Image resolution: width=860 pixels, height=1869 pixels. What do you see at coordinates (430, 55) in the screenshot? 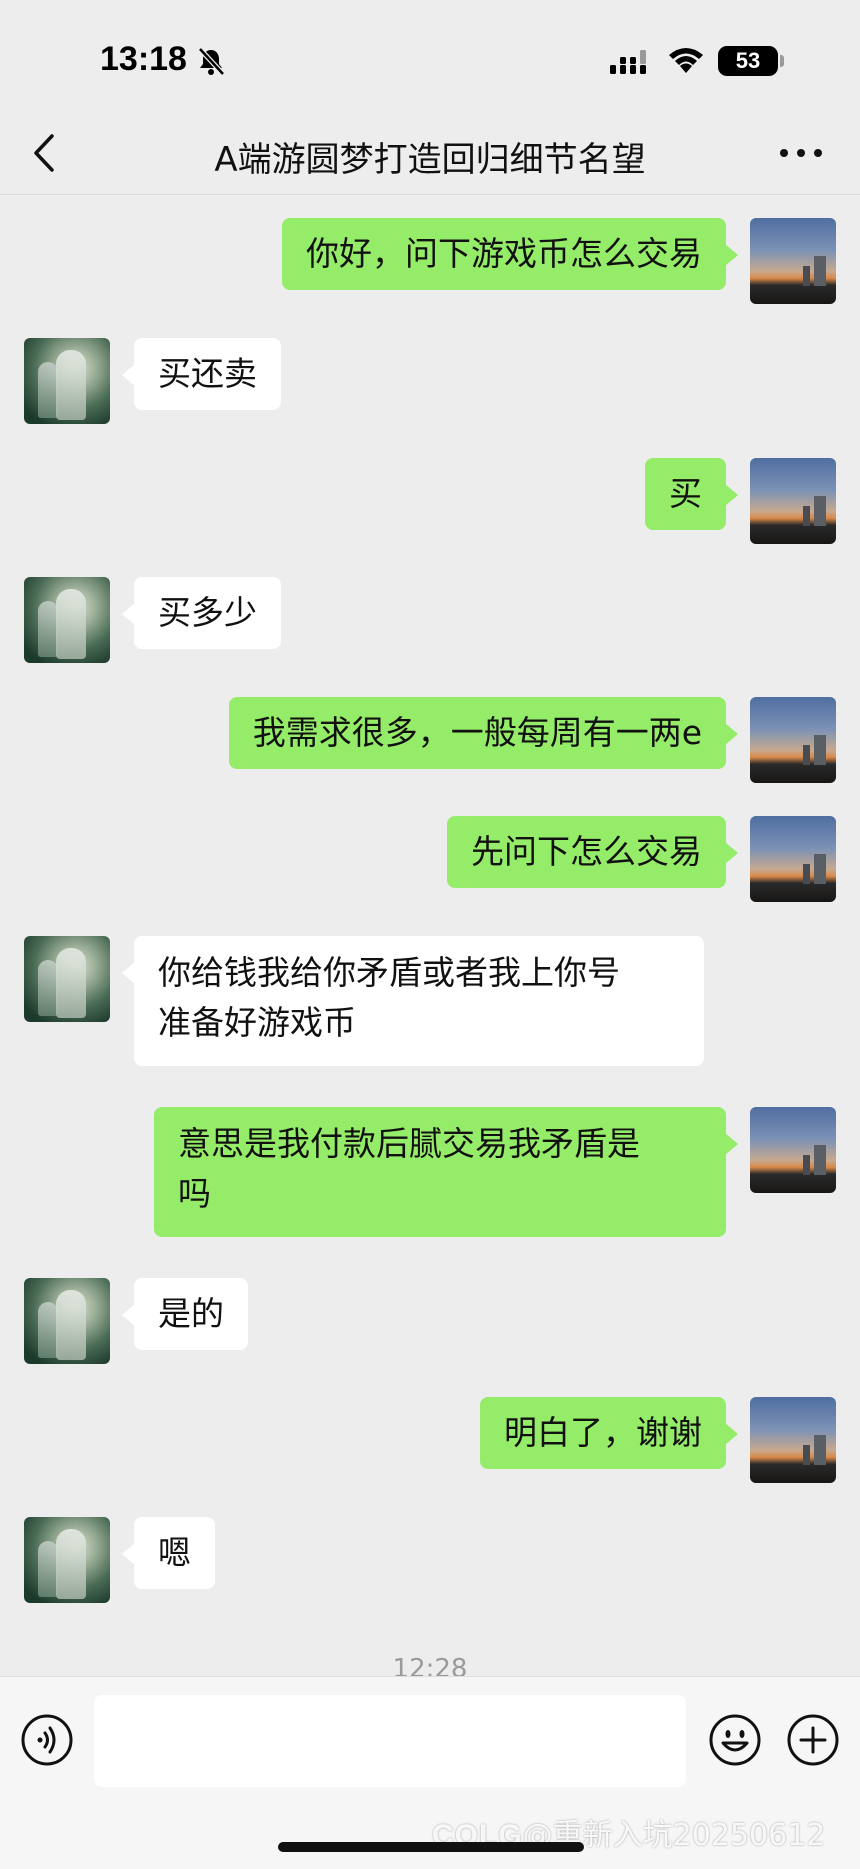
I see `status-bar: 13:18 53` at bounding box center [430, 55].